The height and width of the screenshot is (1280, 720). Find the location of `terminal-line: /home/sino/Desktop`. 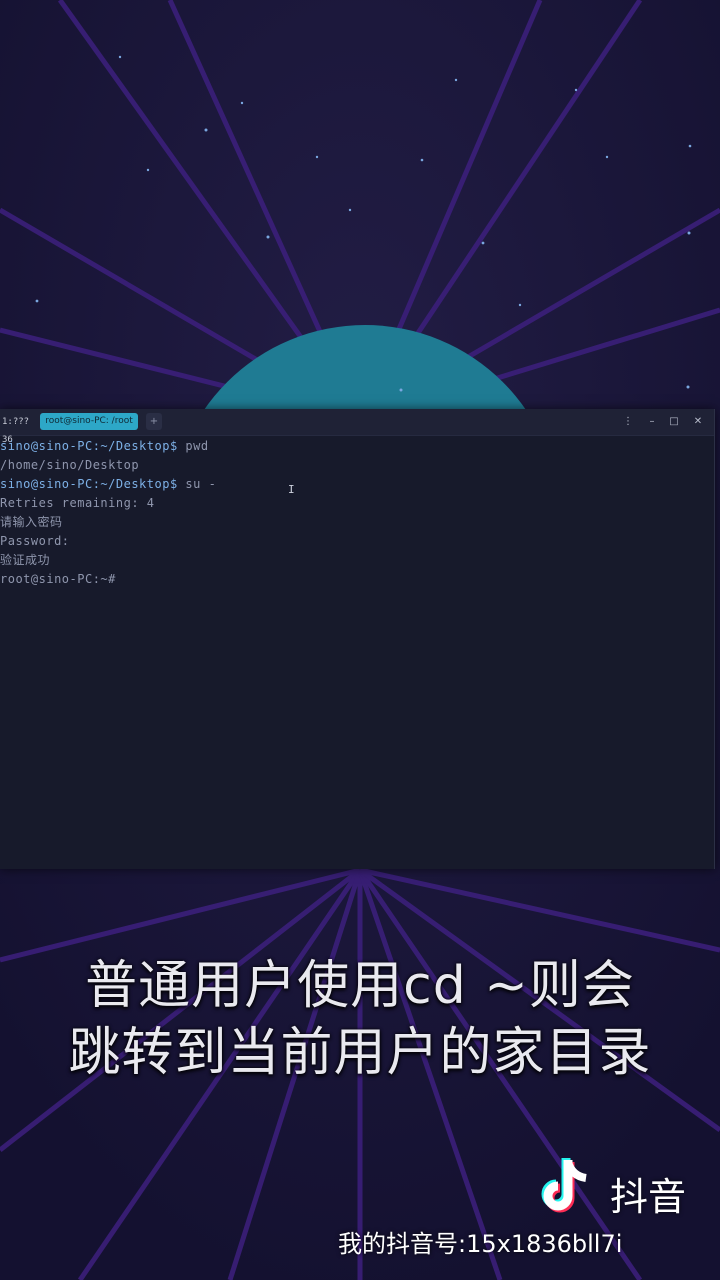

terminal-line: /home/sino/Desktop is located at coordinates (69, 465).